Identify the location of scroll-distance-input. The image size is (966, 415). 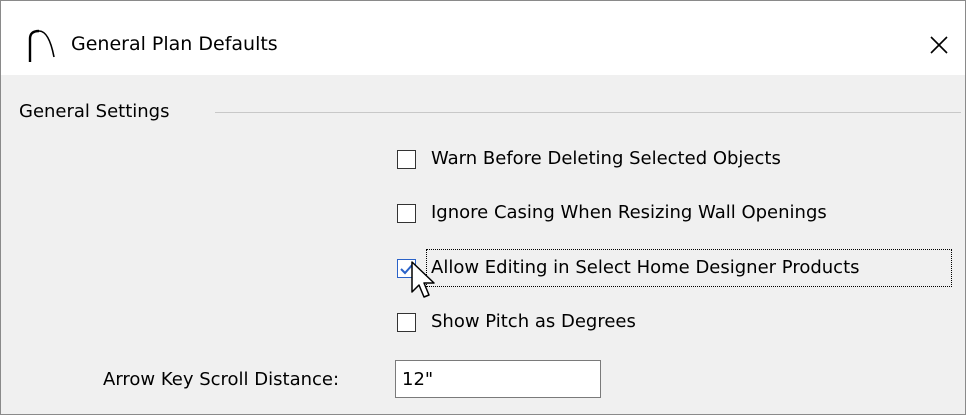
(498, 379).